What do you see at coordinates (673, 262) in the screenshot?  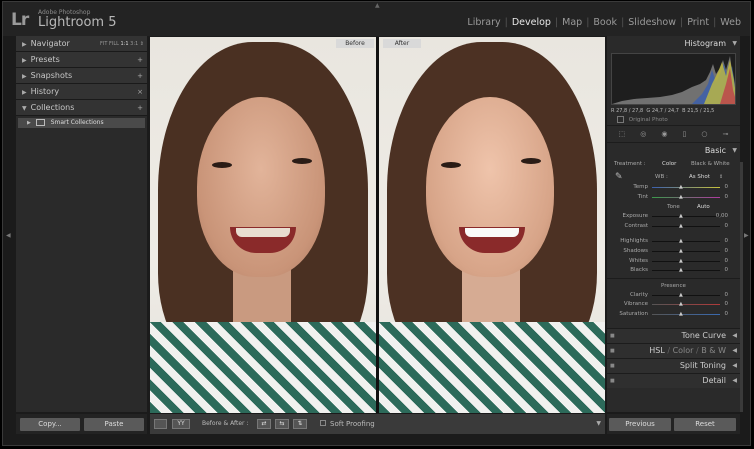 I see `slider-whites: Whites ▲ 0` at bounding box center [673, 262].